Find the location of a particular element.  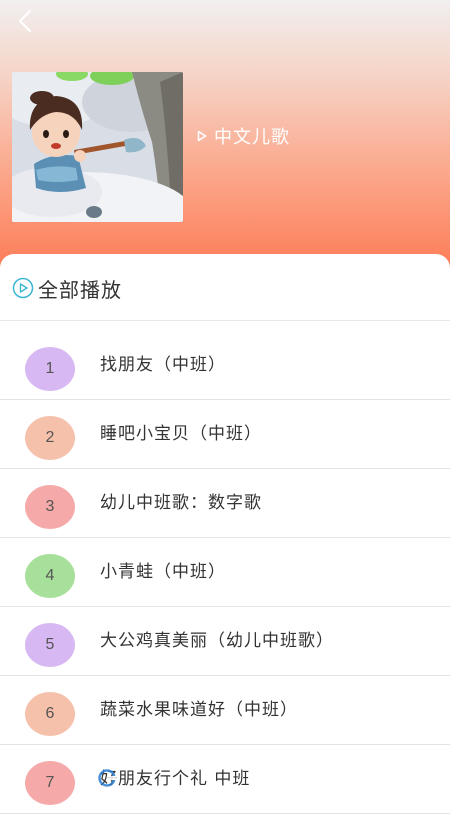

song-title: 睡吧小宝贝（中班） is located at coordinates (181, 434).